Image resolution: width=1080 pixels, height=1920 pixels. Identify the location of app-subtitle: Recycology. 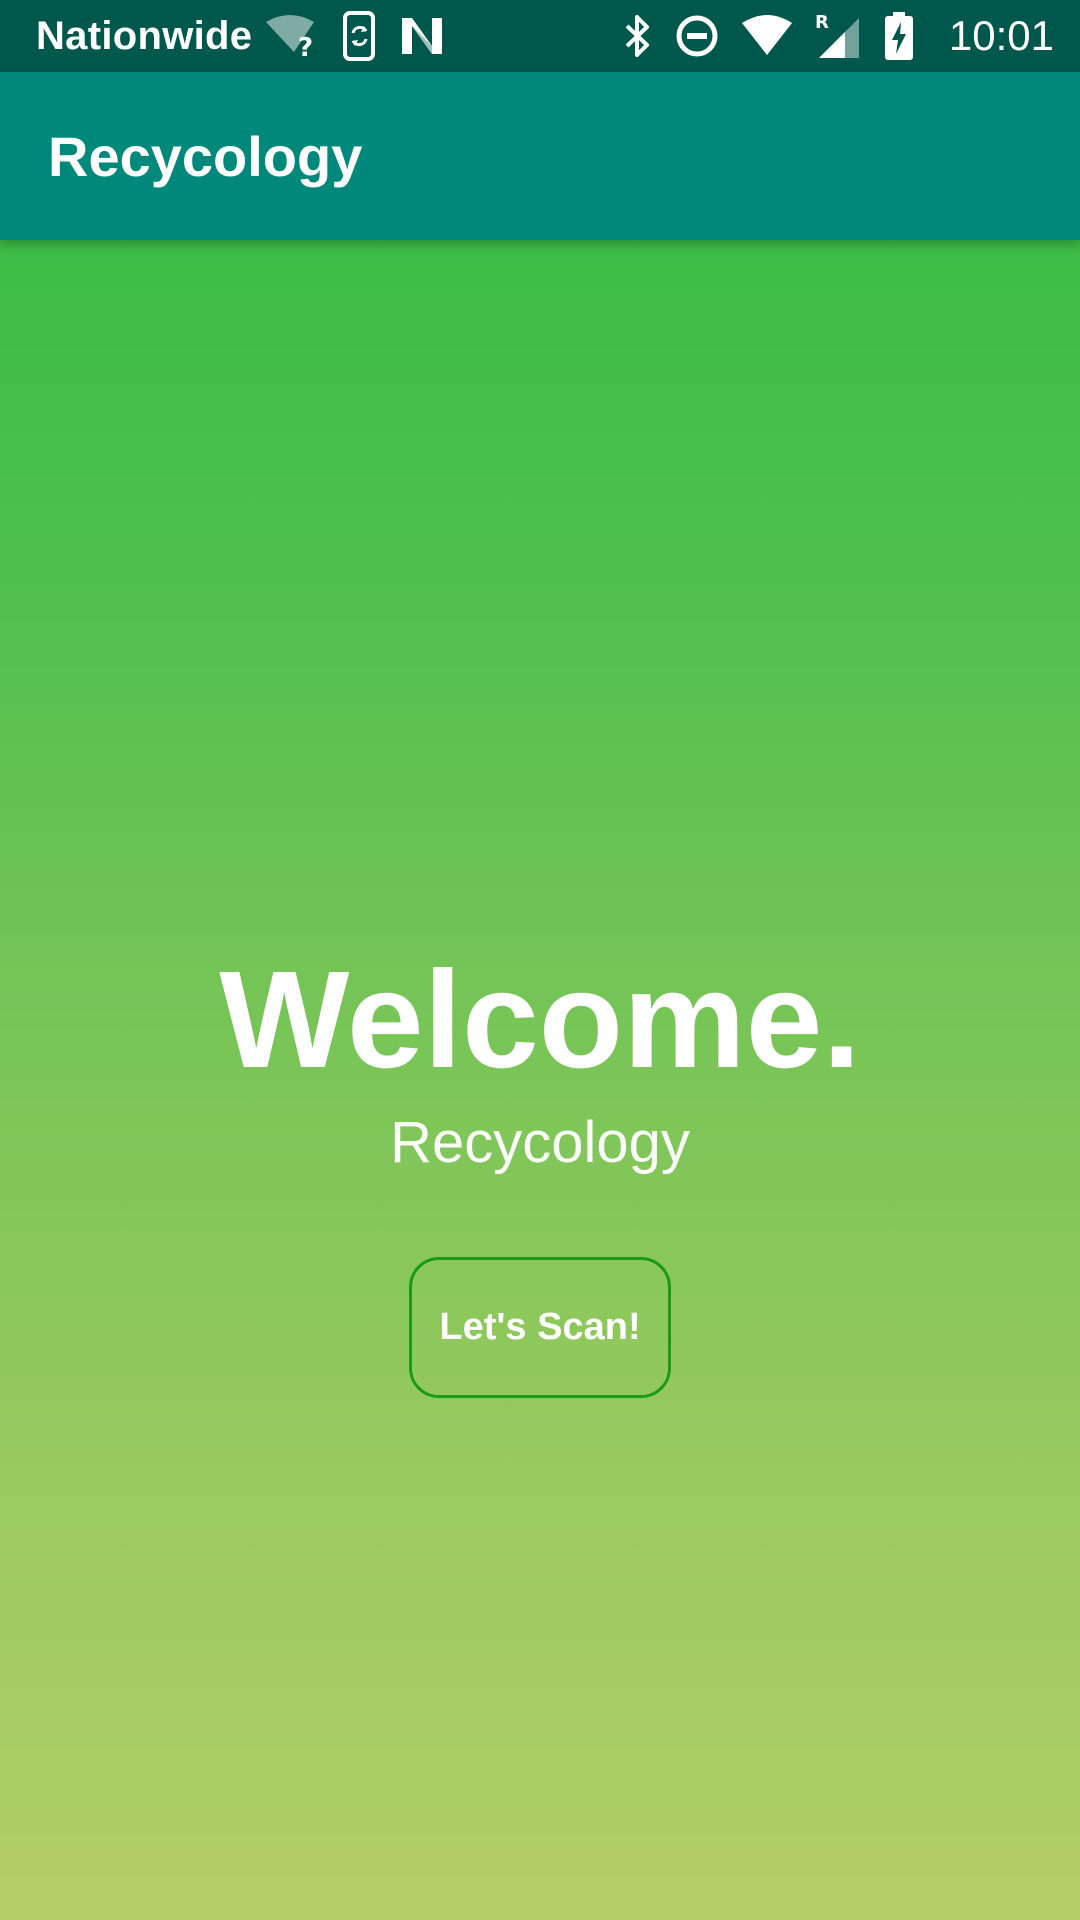
(540, 1142).